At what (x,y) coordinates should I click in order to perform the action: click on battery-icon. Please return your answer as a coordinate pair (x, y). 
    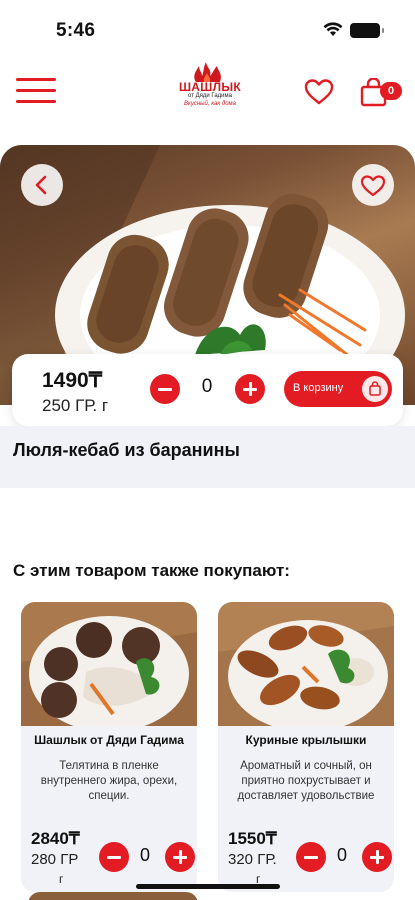
    Looking at the image, I should click on (367, 30).